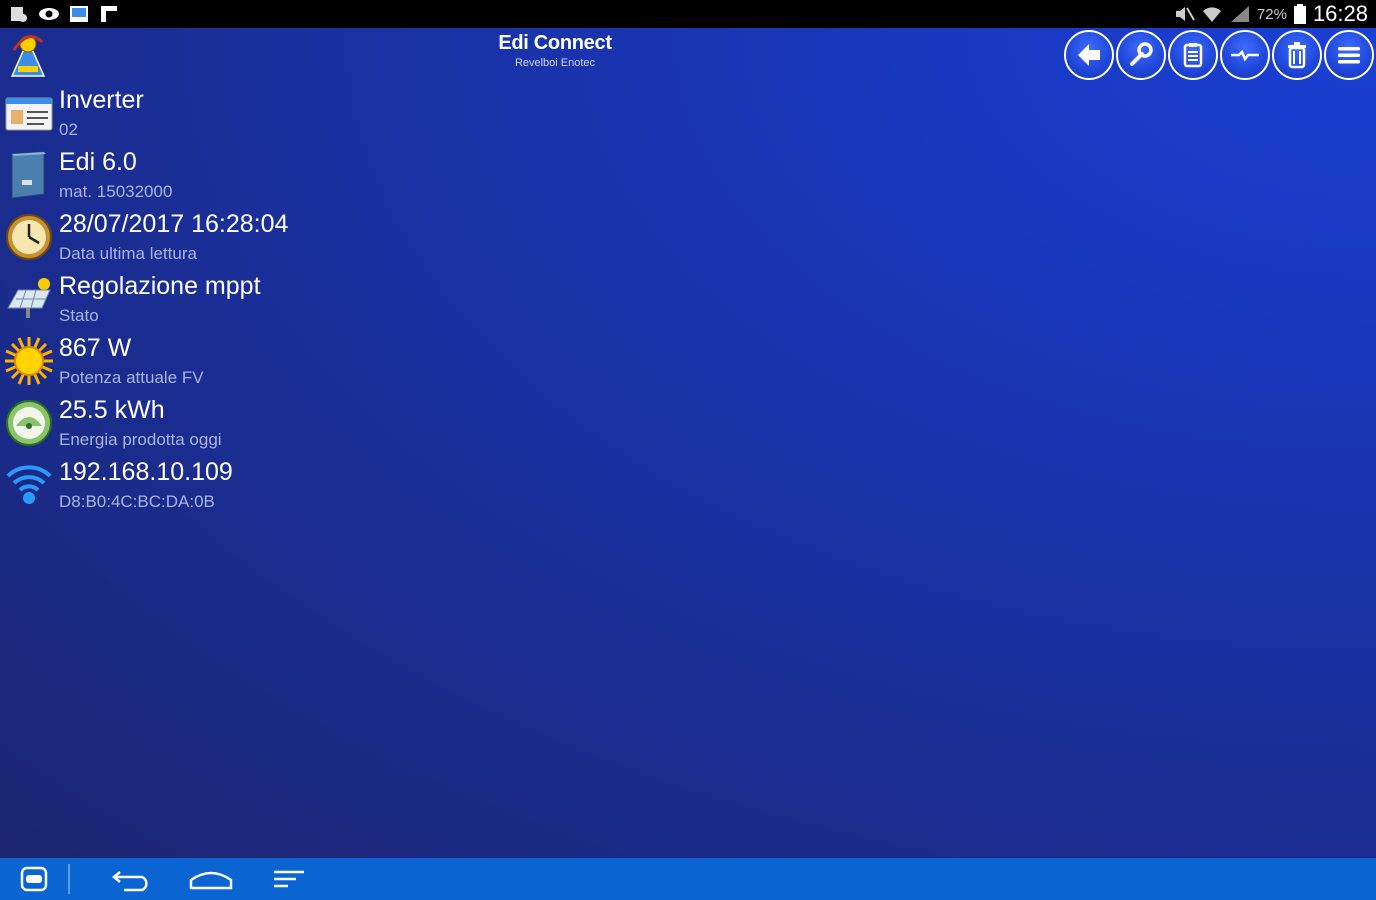 The height and width of the screenshot is (900, 1376). What do you see at coordinates (28, 56) in the screenshot?
I see `app-logo-icon` at bounding box center [28, 56].